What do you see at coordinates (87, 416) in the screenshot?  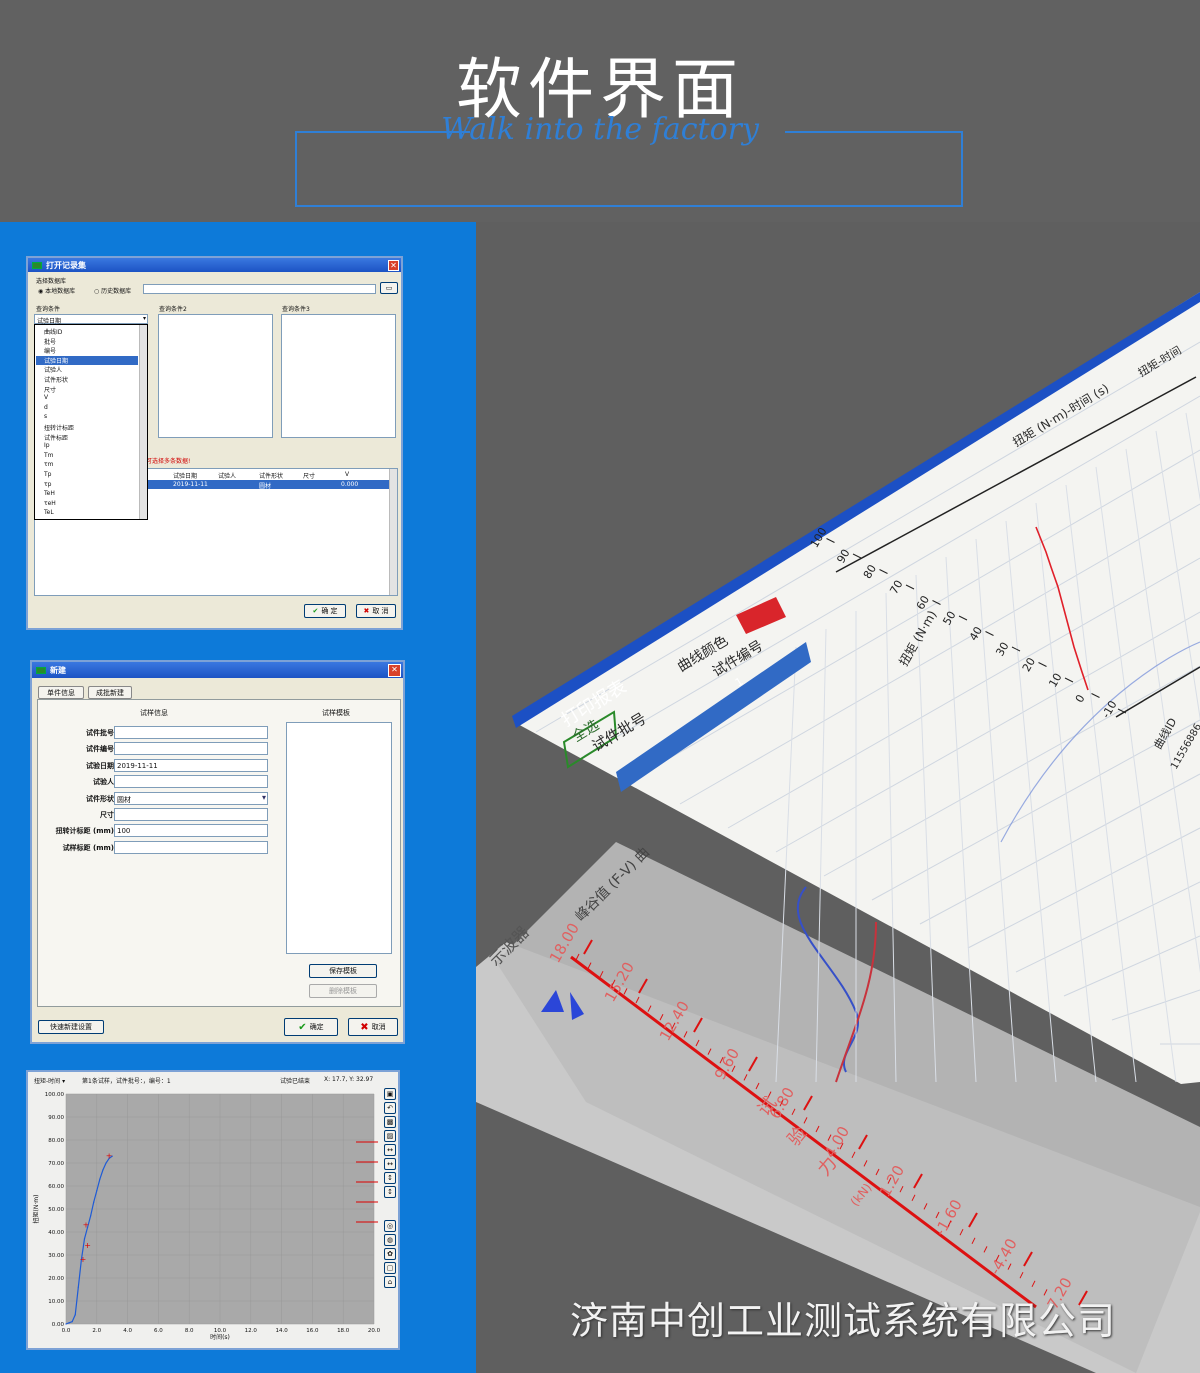 I see `list-item: s` at bounding box center [87, 416].